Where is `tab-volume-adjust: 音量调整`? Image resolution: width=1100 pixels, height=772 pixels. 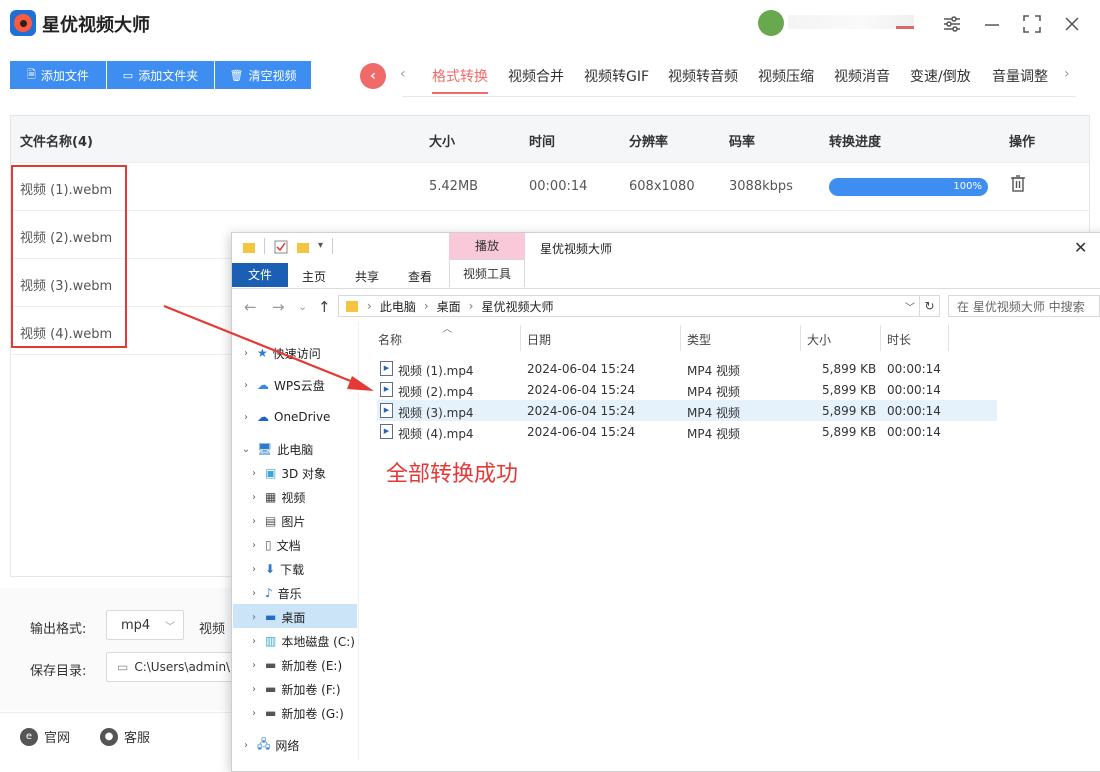 tab-volume-adjust: 音量调整 is located at coordinates (1020, 76).